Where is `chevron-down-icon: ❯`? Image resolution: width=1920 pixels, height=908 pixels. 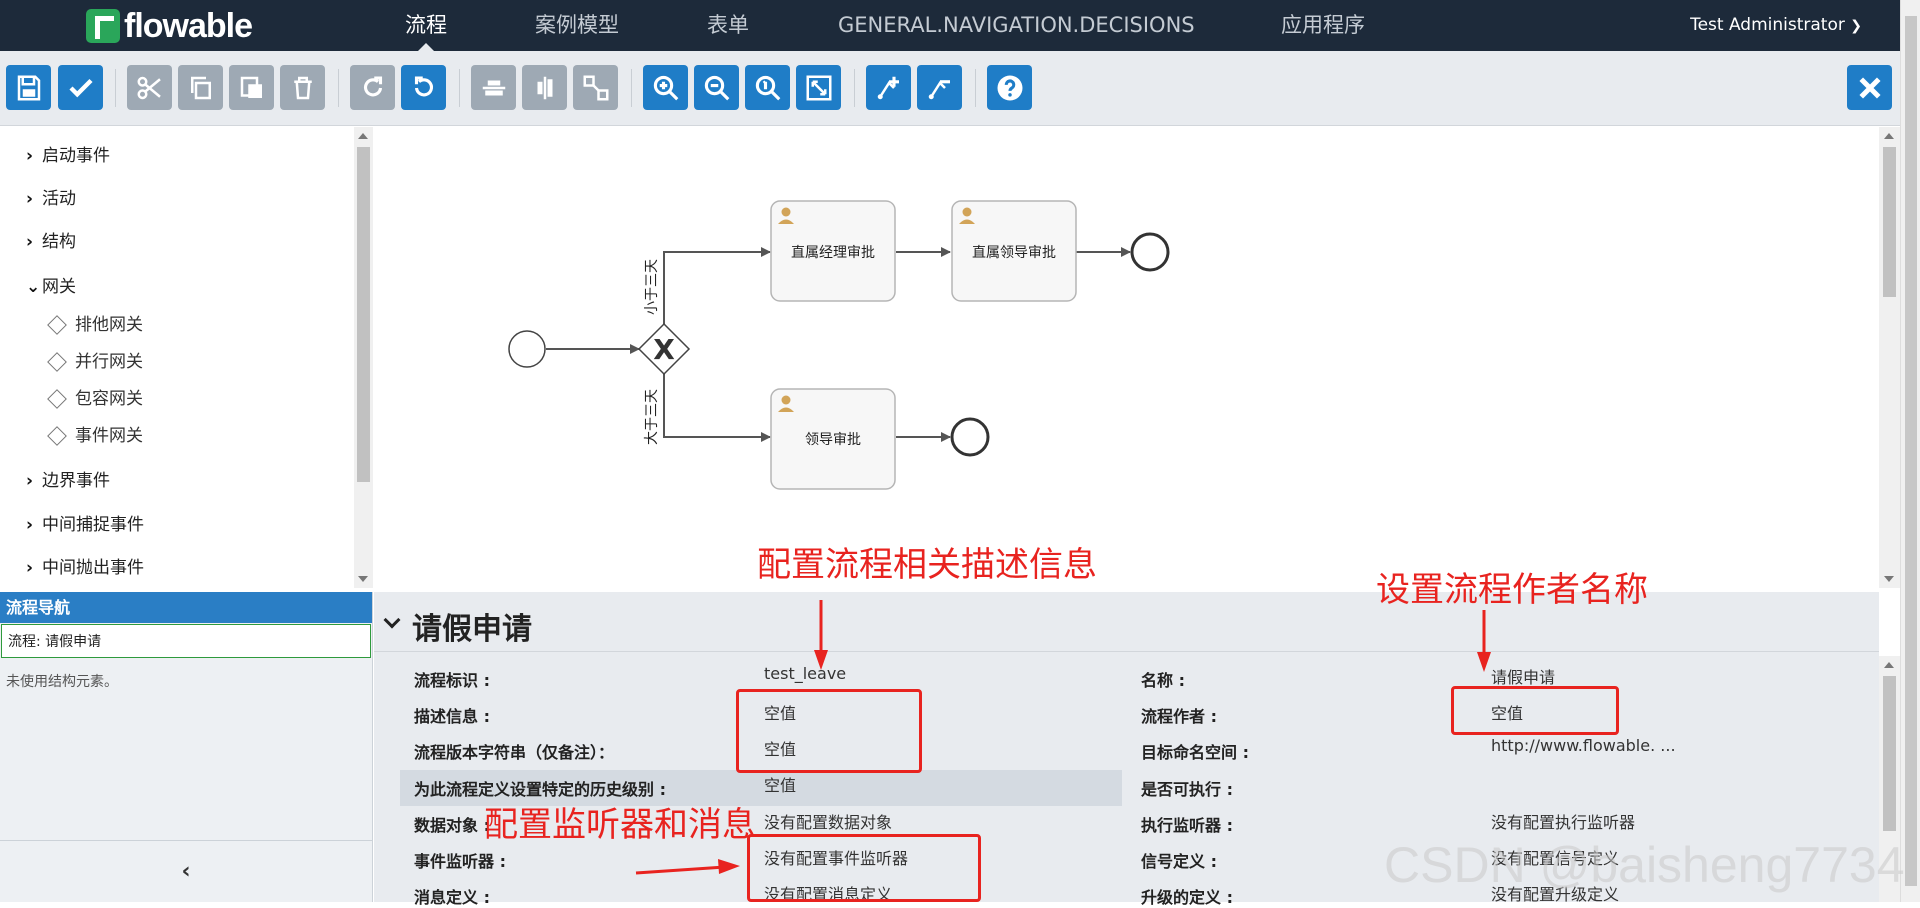
chevron-down-icon: ❯ is located at coordinates (1856, 26).